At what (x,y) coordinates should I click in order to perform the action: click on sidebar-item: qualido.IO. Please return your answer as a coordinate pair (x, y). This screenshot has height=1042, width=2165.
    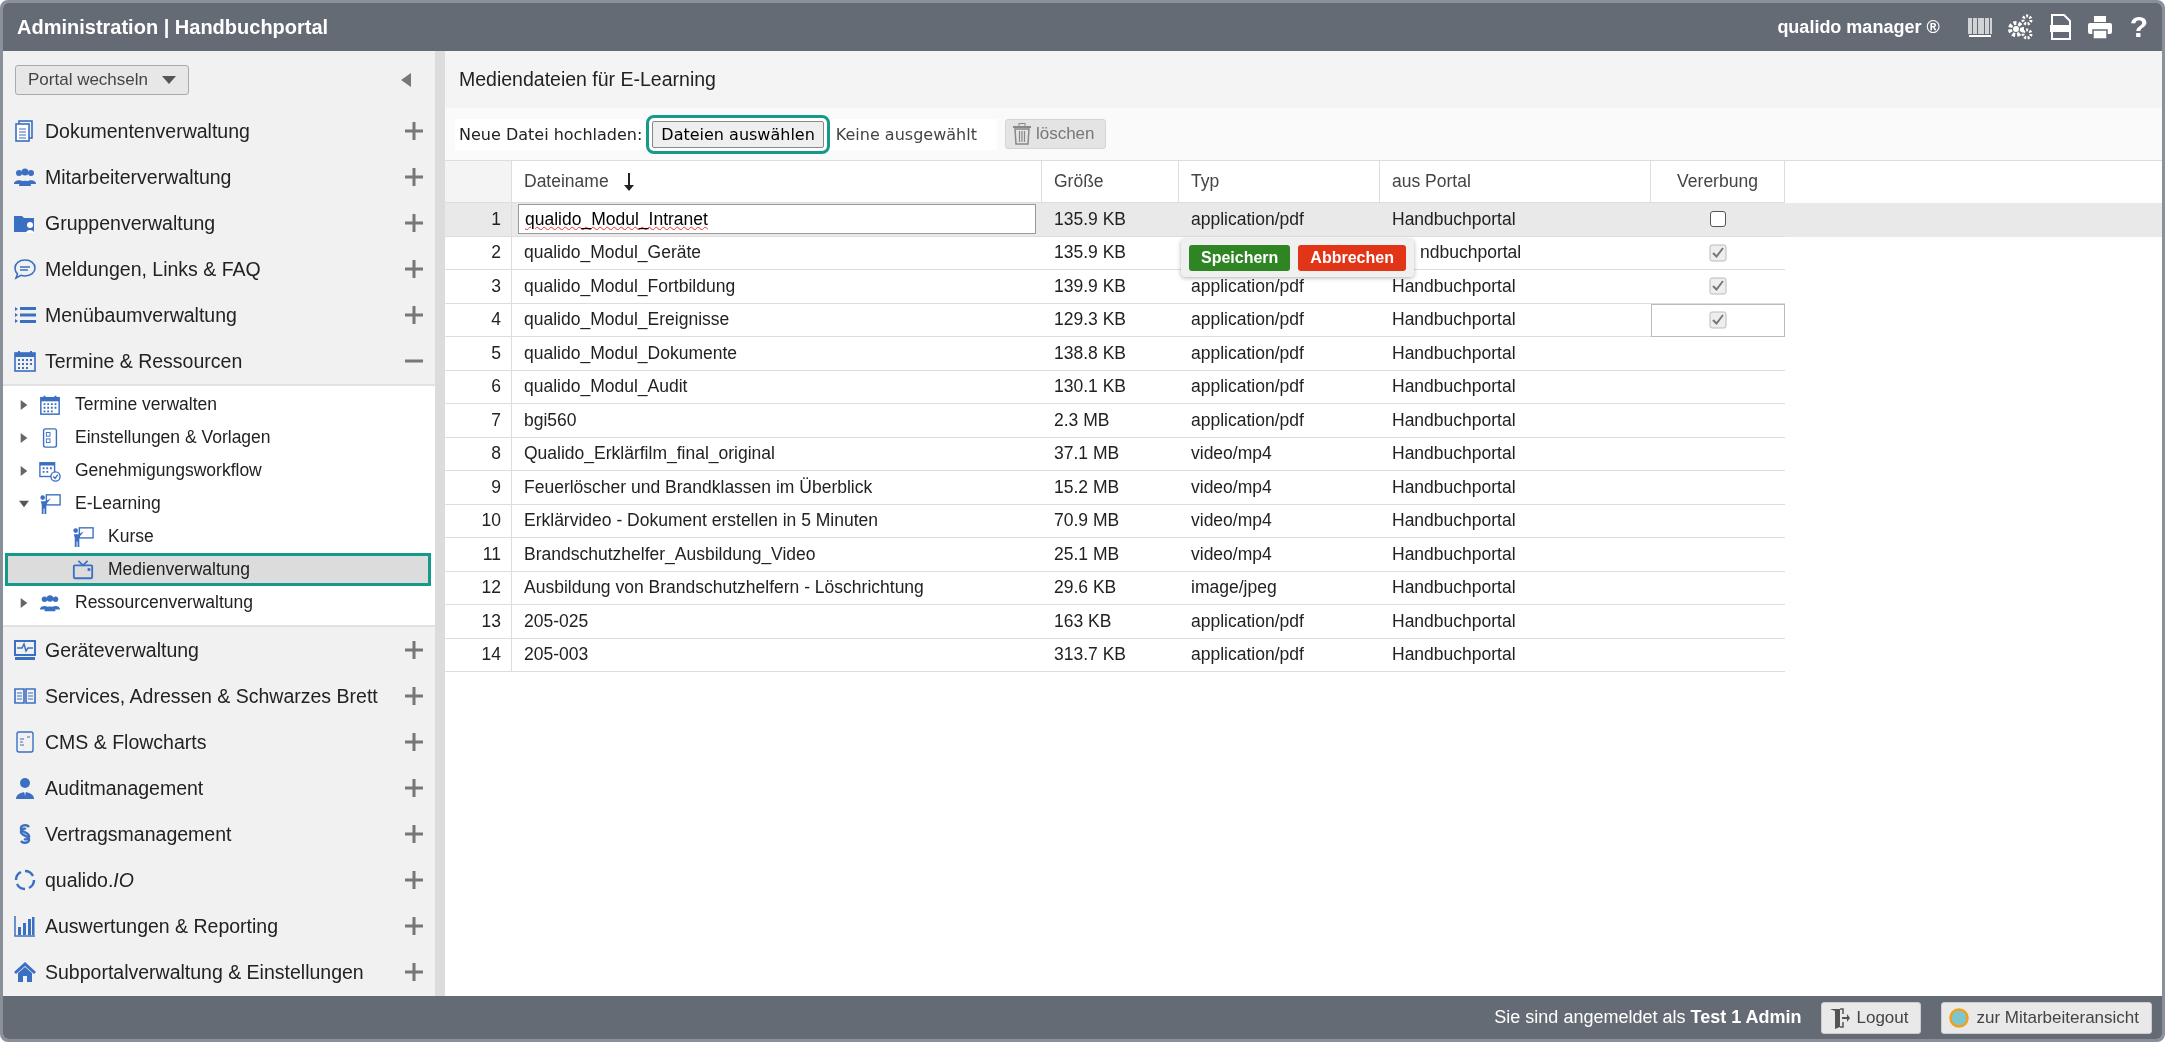
    Looking at the image, I should click on (89, 880).